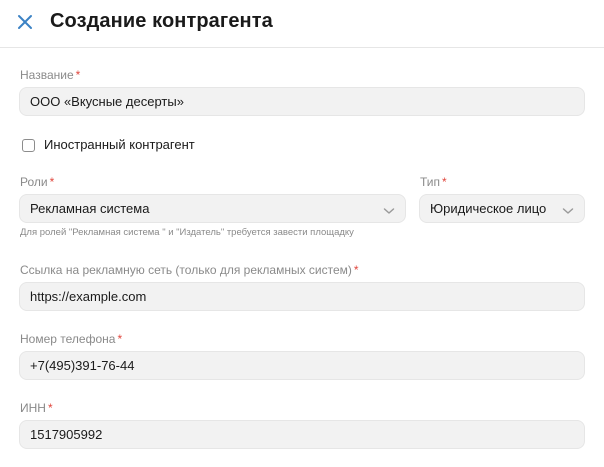 The width and height of the screenshot is (604, 467). Describe the element at coordinates (90, 208) in the screenshot. I see `roles-select-value: Рекламная система` at that location.